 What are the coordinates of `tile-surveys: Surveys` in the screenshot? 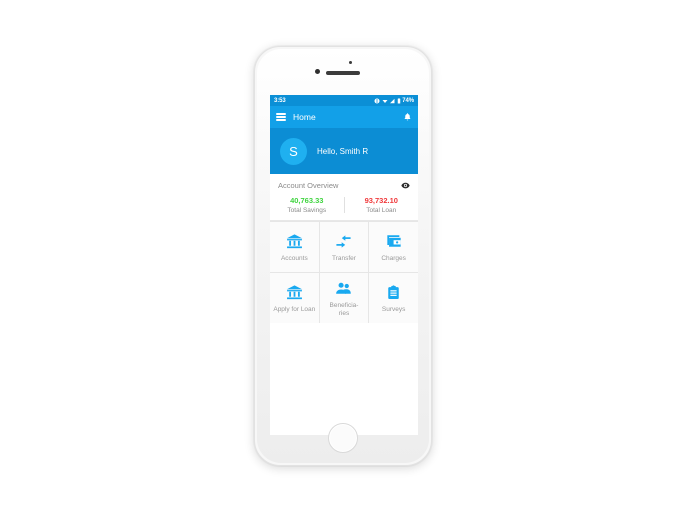 It's located at (393, 298).